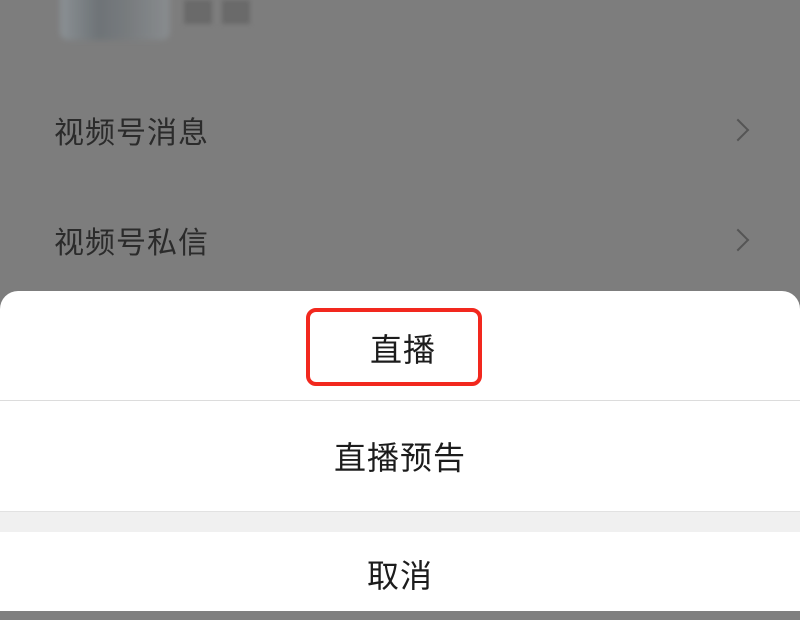  What do you see at coordinates (402, 350) in the screenshot?
I see `live-option-label: 直播` at bounding box center [402, 350].